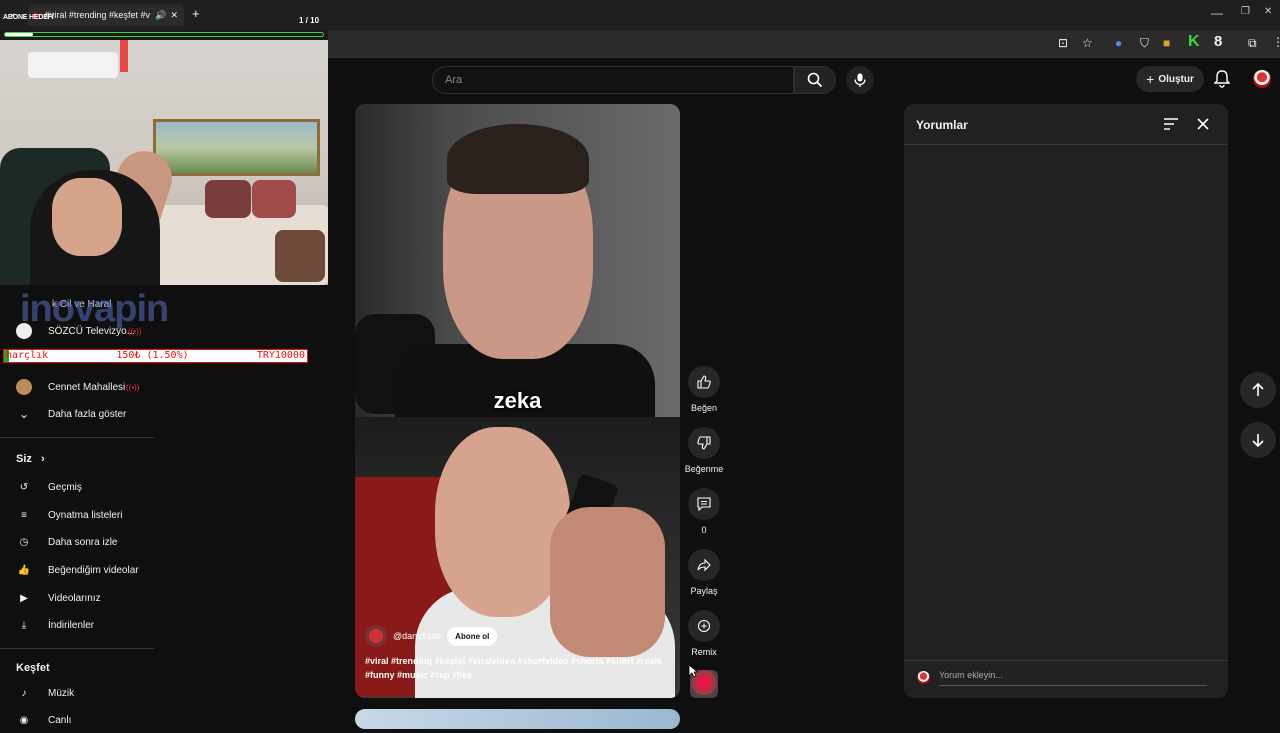  I want to click on dislike-label: Beğenme, so click(704, 469).